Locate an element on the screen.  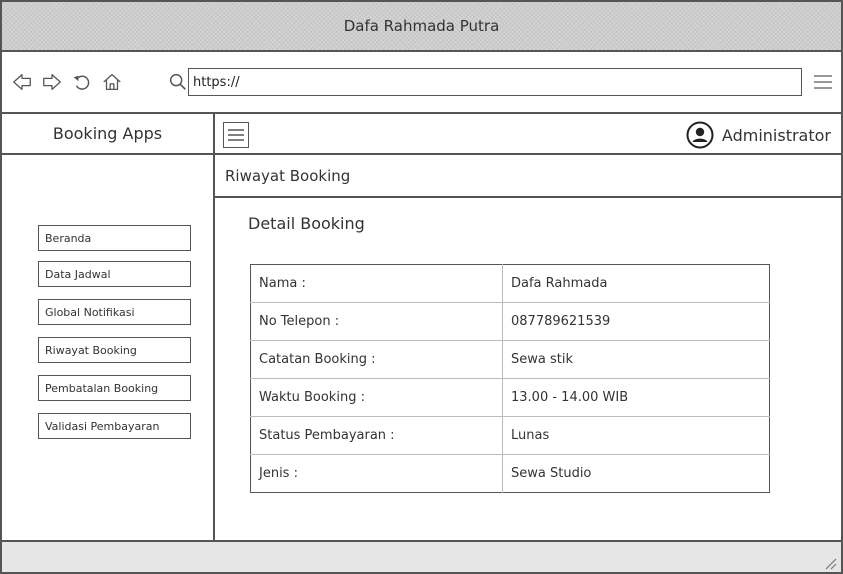
table-row: Catatan Booking : Sewa stik is located at coordinates (510, 359).